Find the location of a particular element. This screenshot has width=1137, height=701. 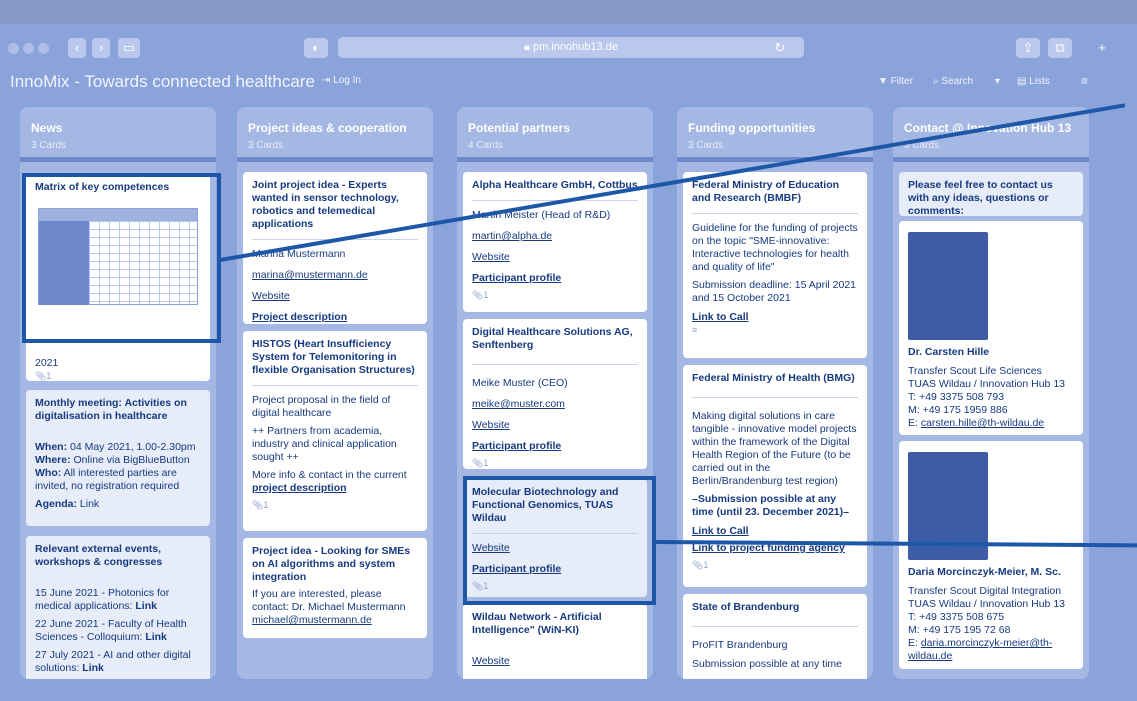

tabs-button: ⧉ is located at coordinates (1060, 48).